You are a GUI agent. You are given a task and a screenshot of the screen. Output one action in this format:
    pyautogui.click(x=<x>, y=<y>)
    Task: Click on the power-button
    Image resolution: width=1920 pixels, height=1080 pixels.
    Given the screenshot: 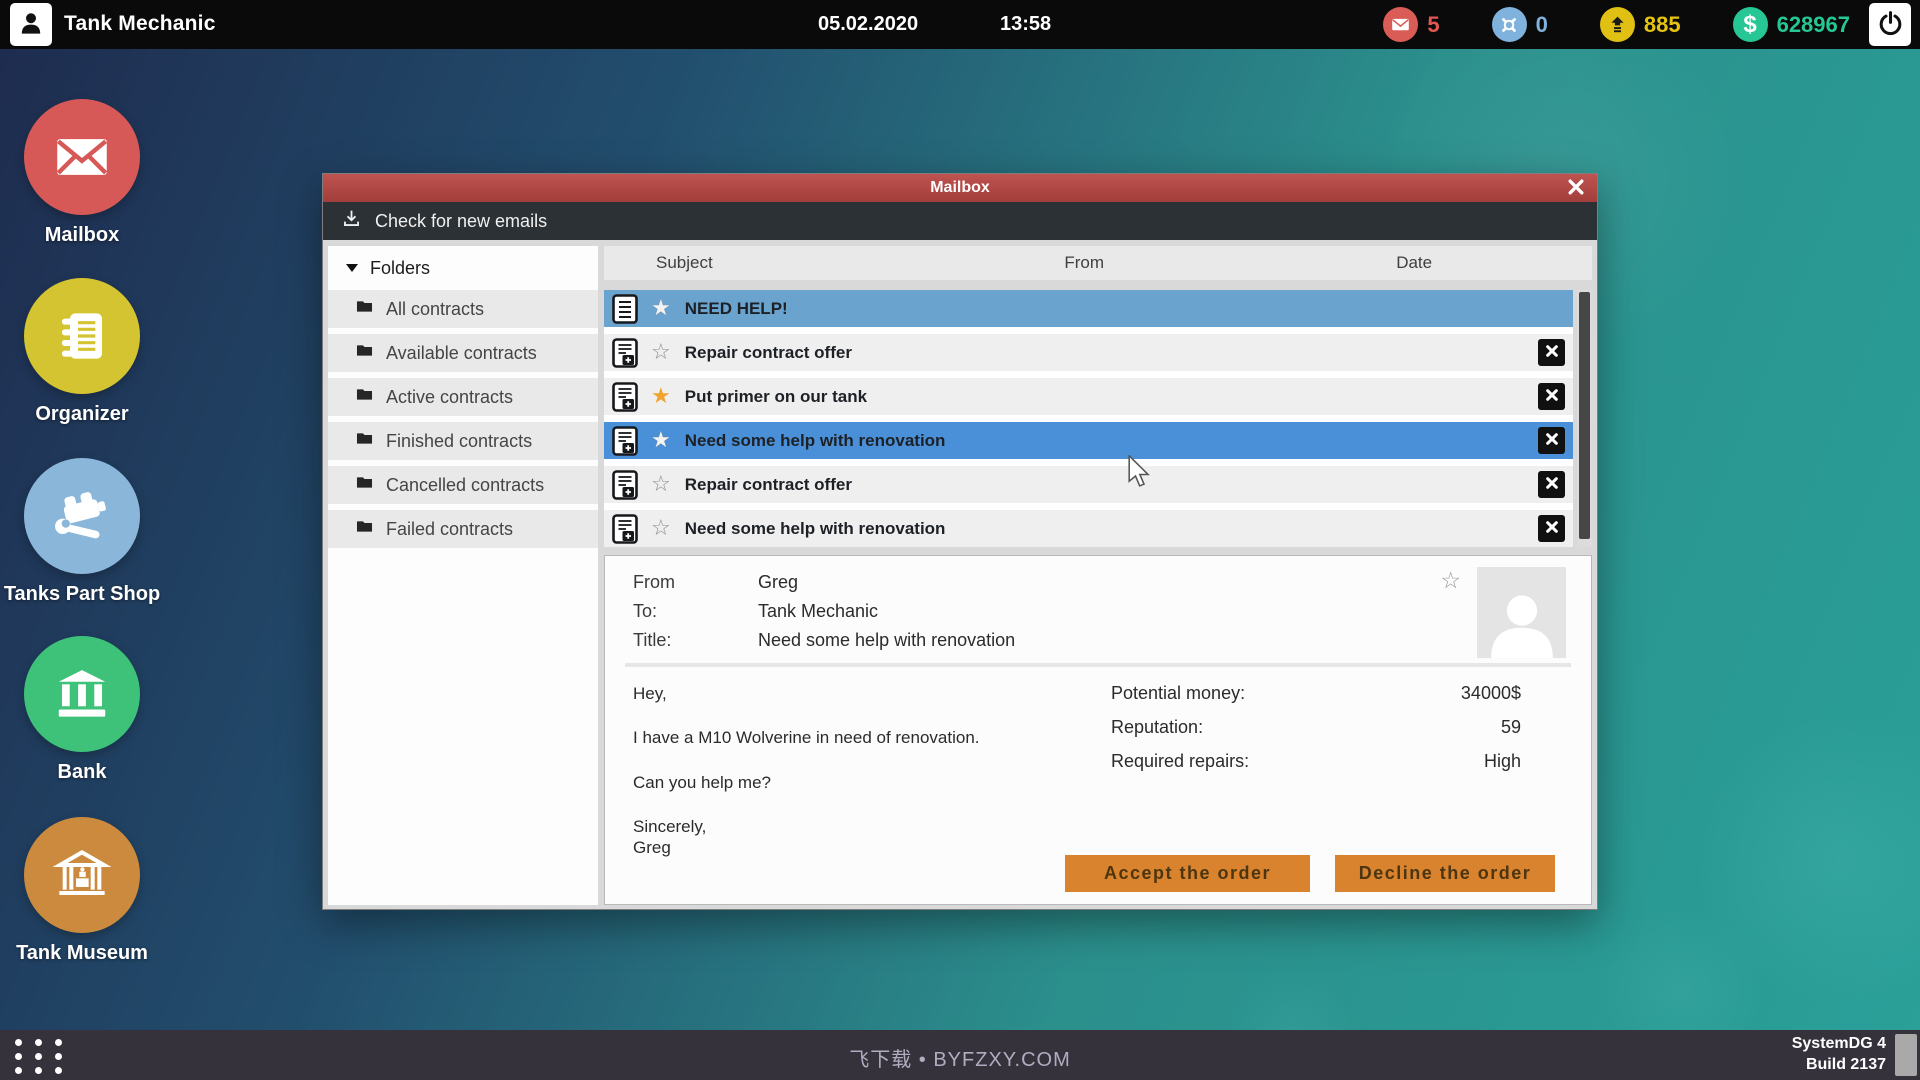 What is the action you would take?
    pyautogui.click(x=1890, y=24)
    